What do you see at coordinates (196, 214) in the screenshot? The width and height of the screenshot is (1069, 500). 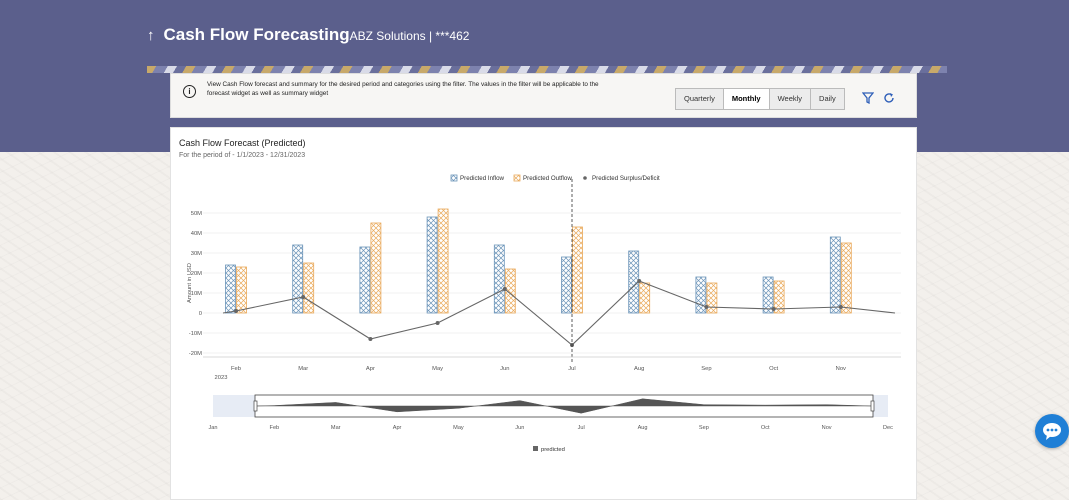 I see `y-tick-label: 50M` at bounding box center [196, 214].